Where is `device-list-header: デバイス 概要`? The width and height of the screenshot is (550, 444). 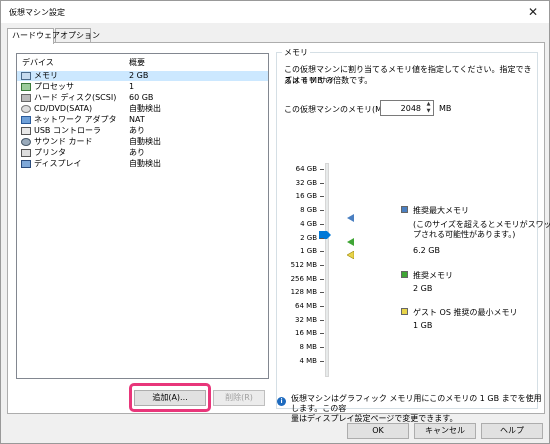 device-list-header: デバイス 概要 is located at coordinates (142, 62).